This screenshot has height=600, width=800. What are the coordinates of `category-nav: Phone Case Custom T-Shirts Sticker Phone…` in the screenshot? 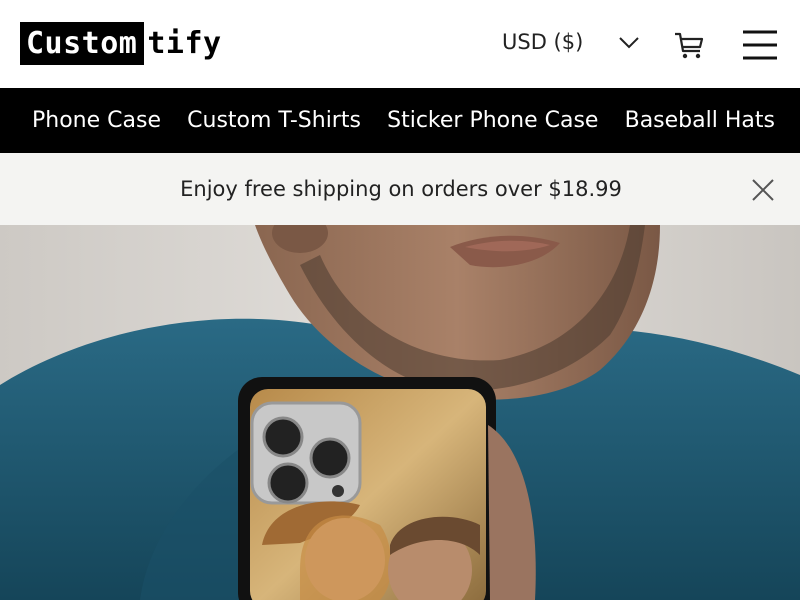 It's located at (400, 120).